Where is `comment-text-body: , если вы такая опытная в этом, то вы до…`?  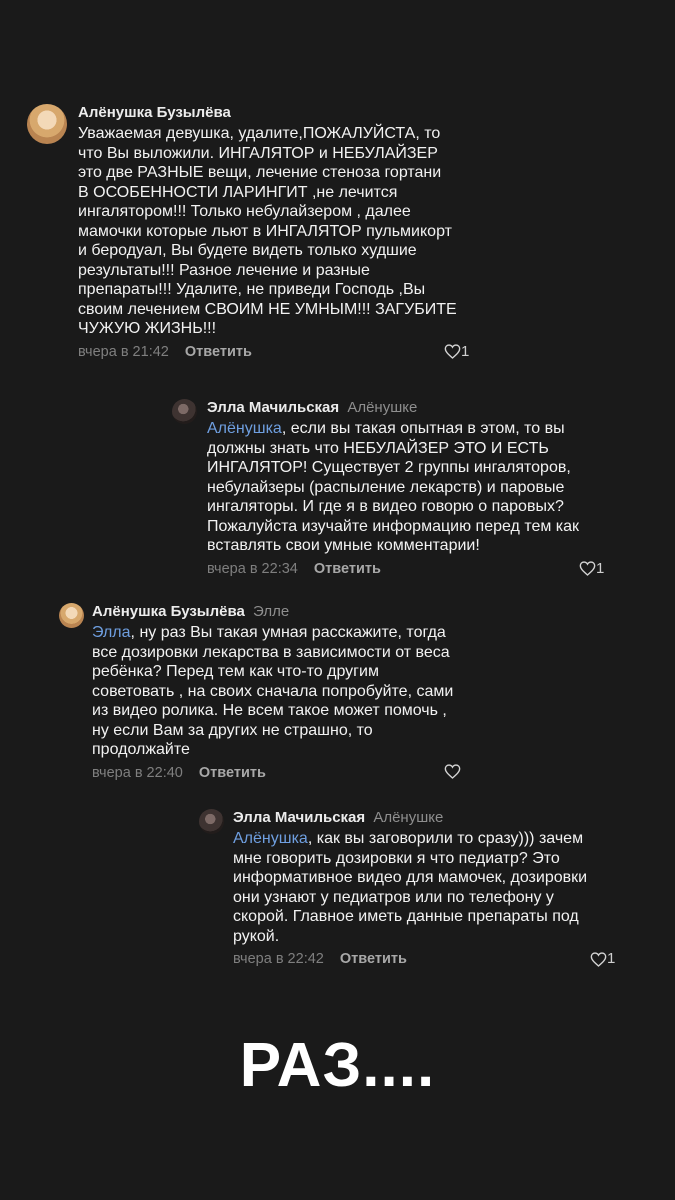
comment-text-body: , если вы такая опытная в этом, то вы до… is located at coordinates (393, 487).